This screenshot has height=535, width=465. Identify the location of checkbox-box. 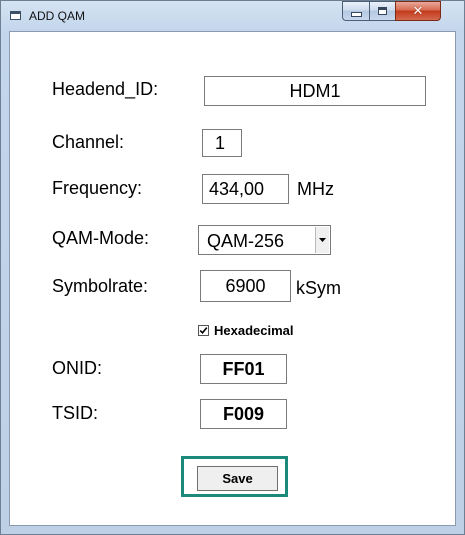
(203, 330).